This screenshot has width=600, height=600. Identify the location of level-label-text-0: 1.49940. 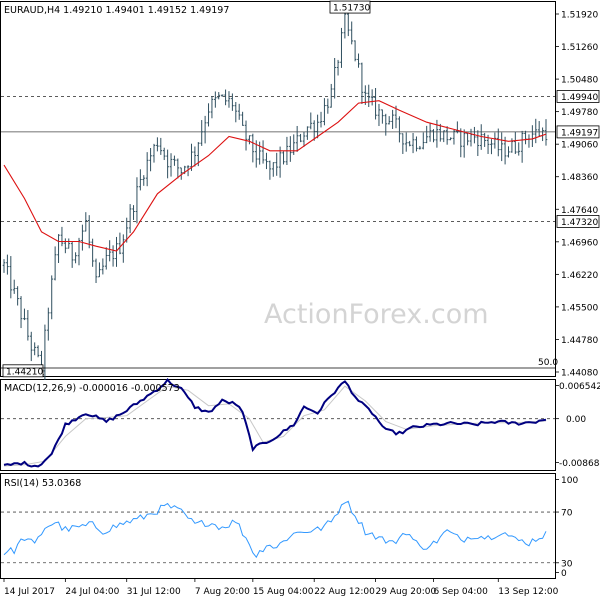
(579, 98).